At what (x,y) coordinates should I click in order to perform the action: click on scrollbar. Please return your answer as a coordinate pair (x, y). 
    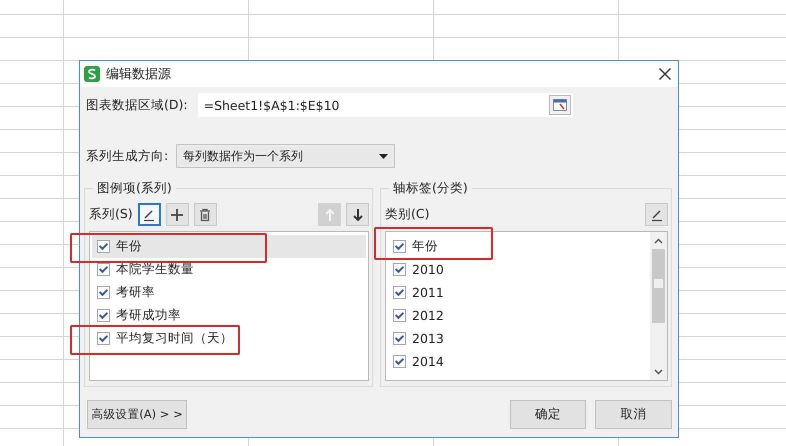
    Looking at the image, I should click on (658, 306).